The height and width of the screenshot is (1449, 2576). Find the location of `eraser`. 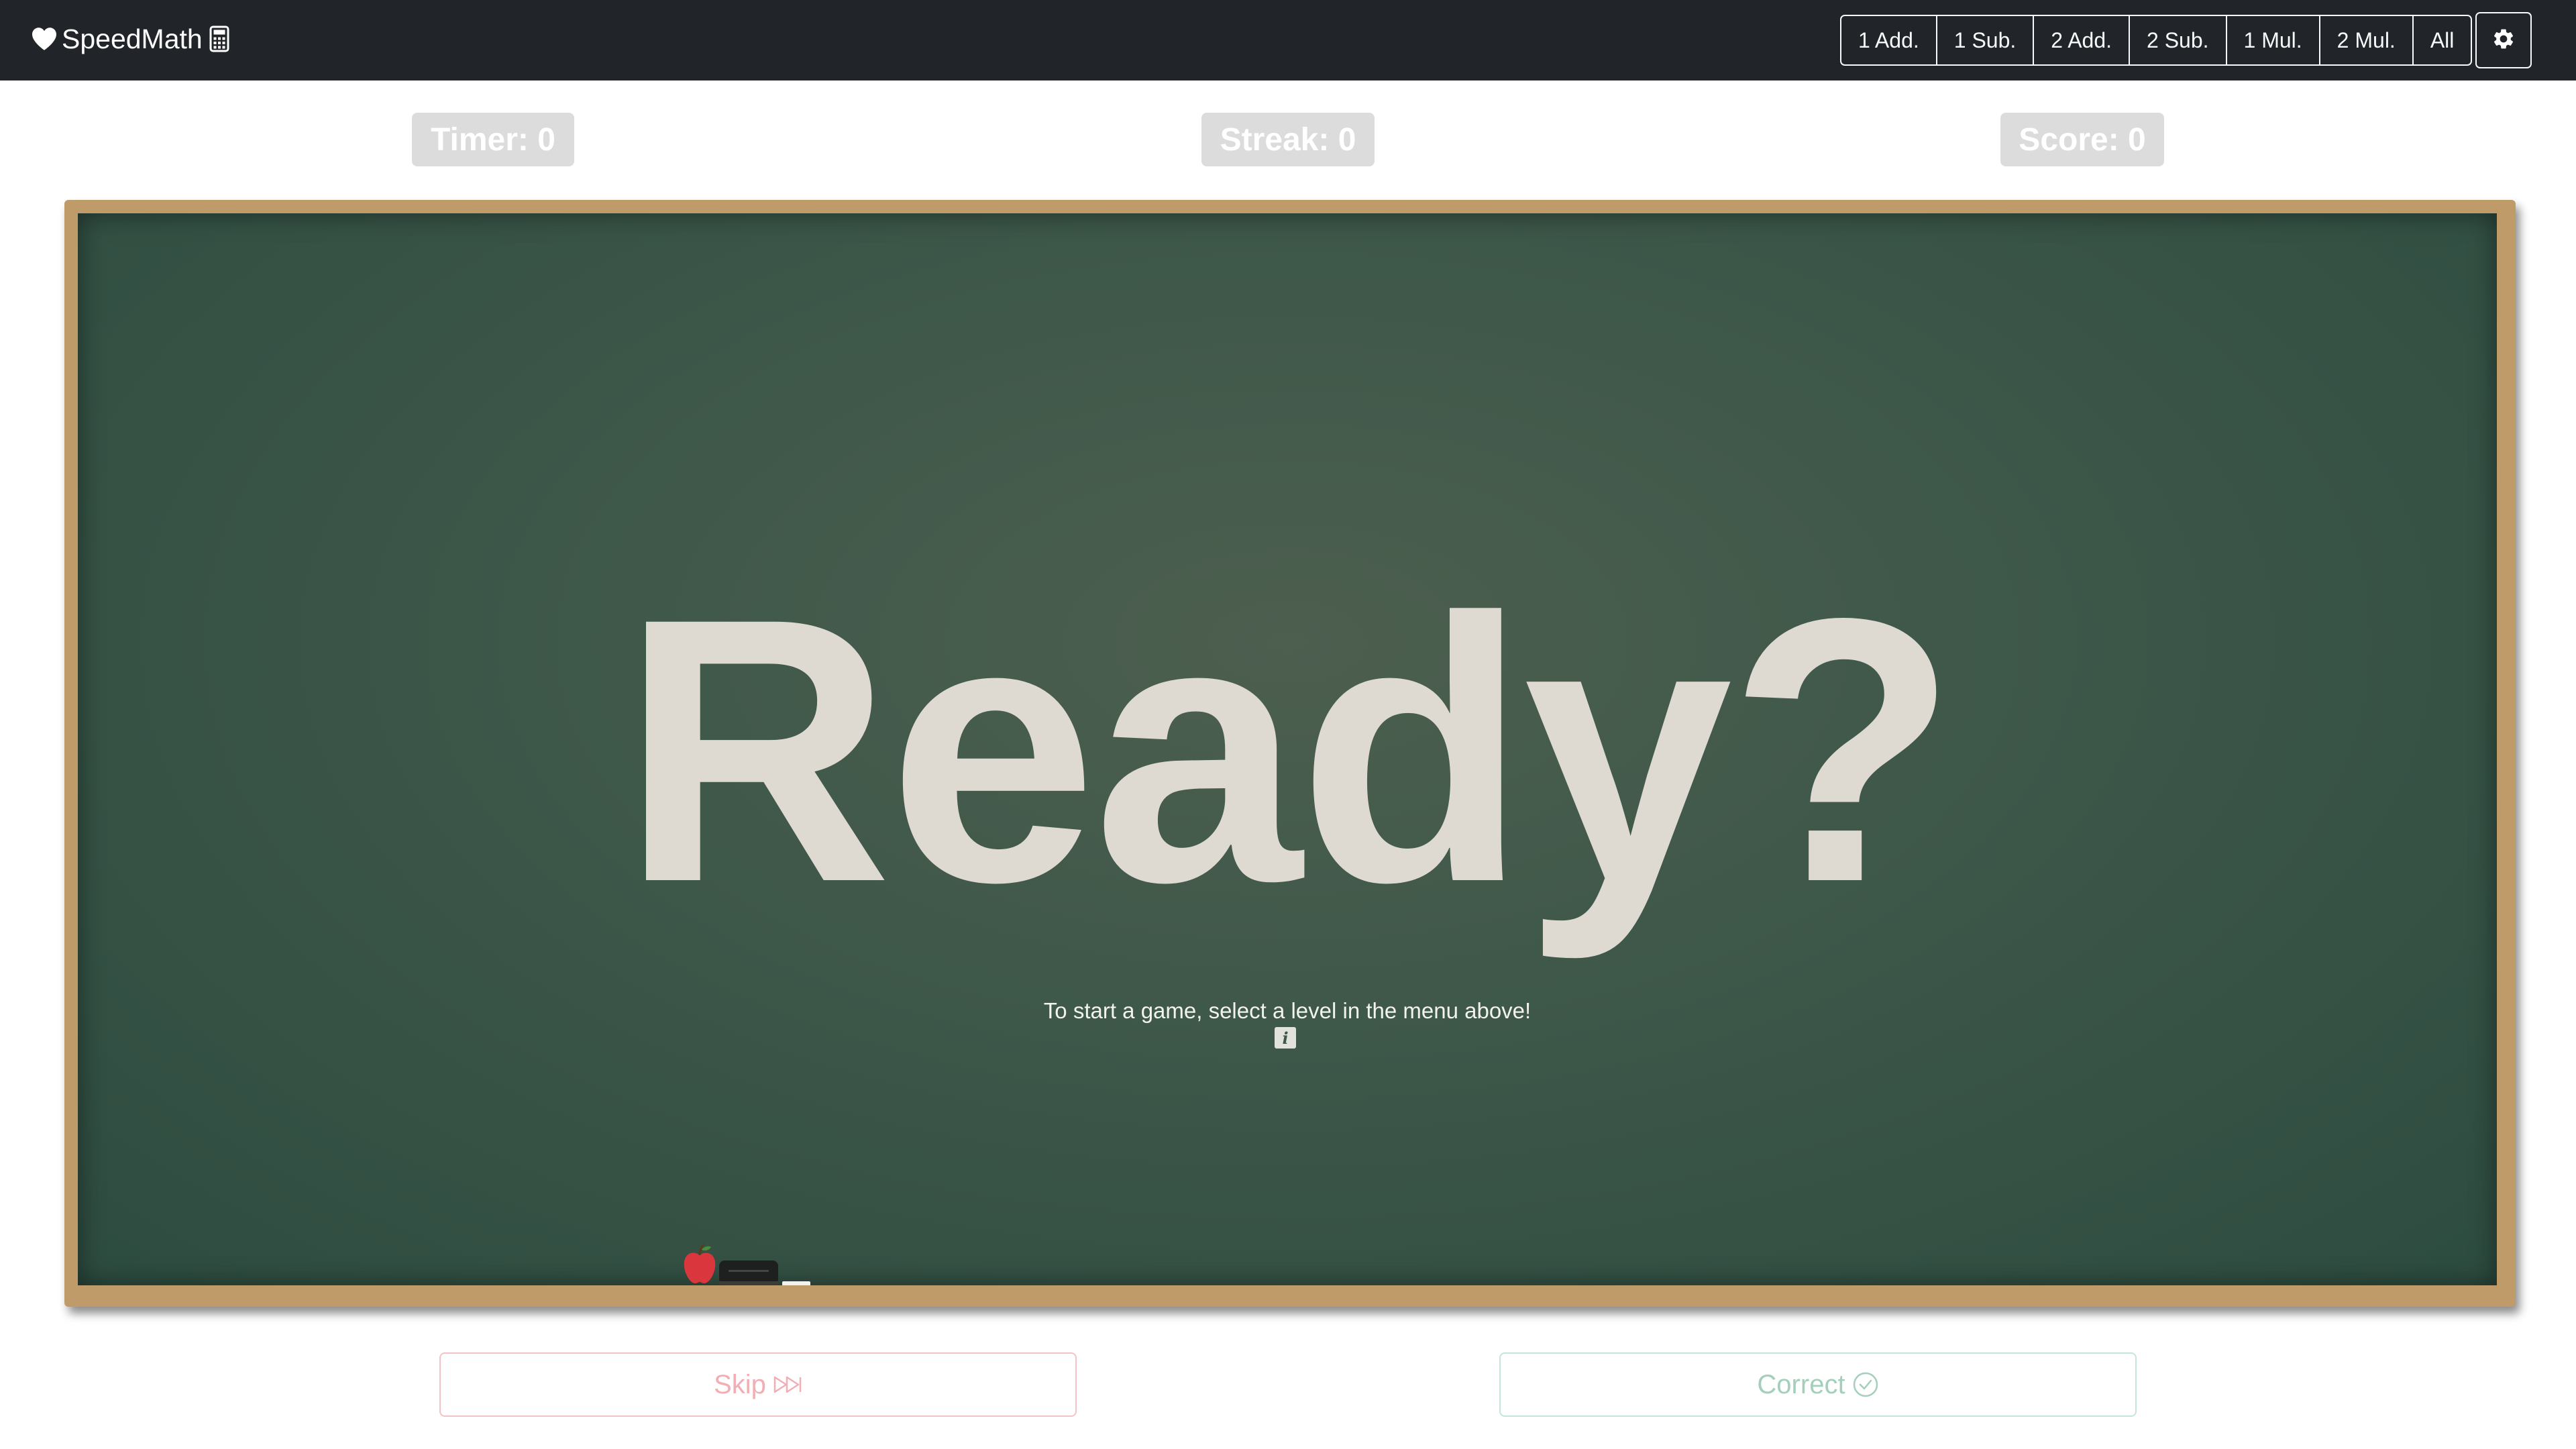

eraser is located at coordinates (748, 1272).